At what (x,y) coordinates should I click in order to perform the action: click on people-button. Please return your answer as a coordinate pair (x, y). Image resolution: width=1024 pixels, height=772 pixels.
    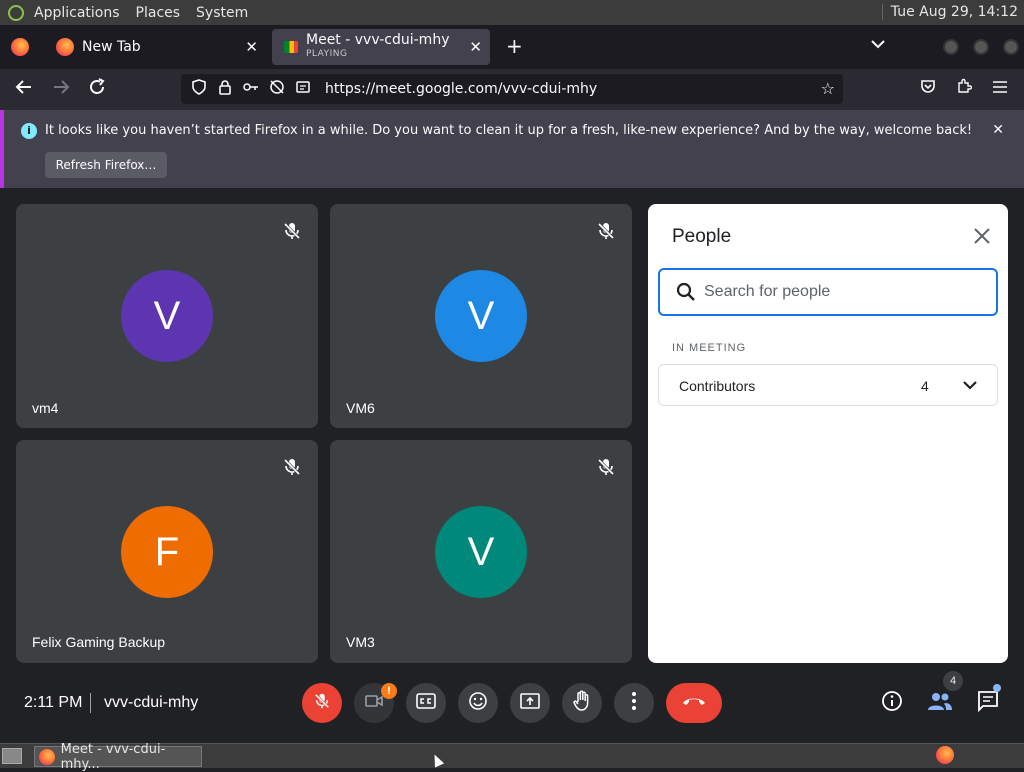
    Looking at the image, I should click on (940, 703).